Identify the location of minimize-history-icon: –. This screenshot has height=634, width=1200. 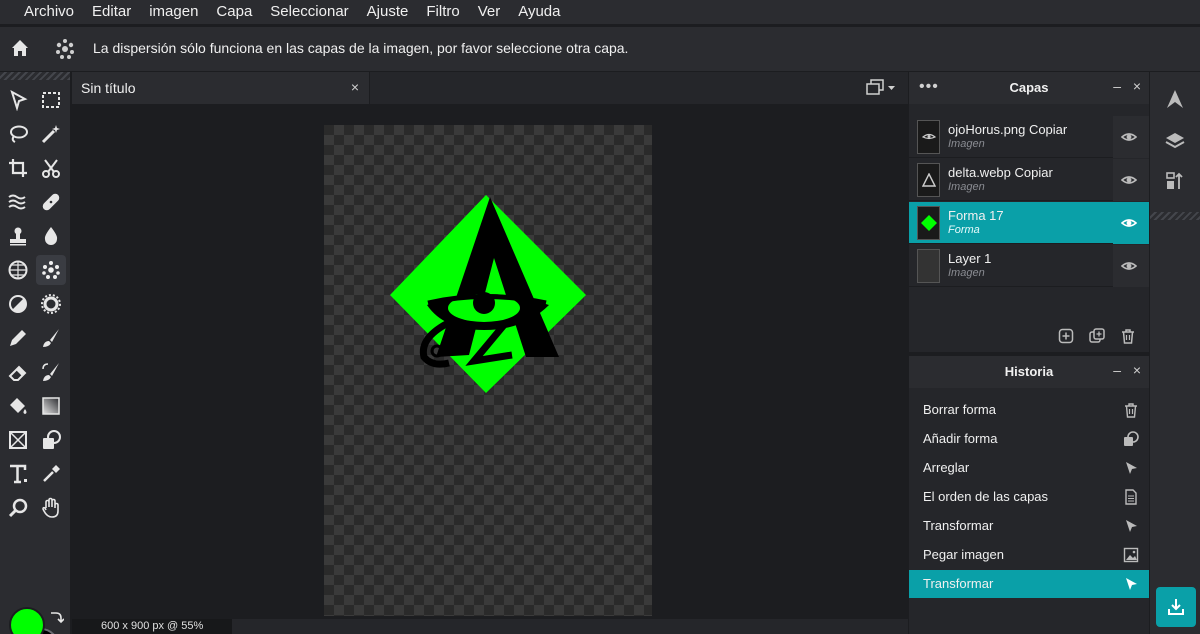
(1117, 370).